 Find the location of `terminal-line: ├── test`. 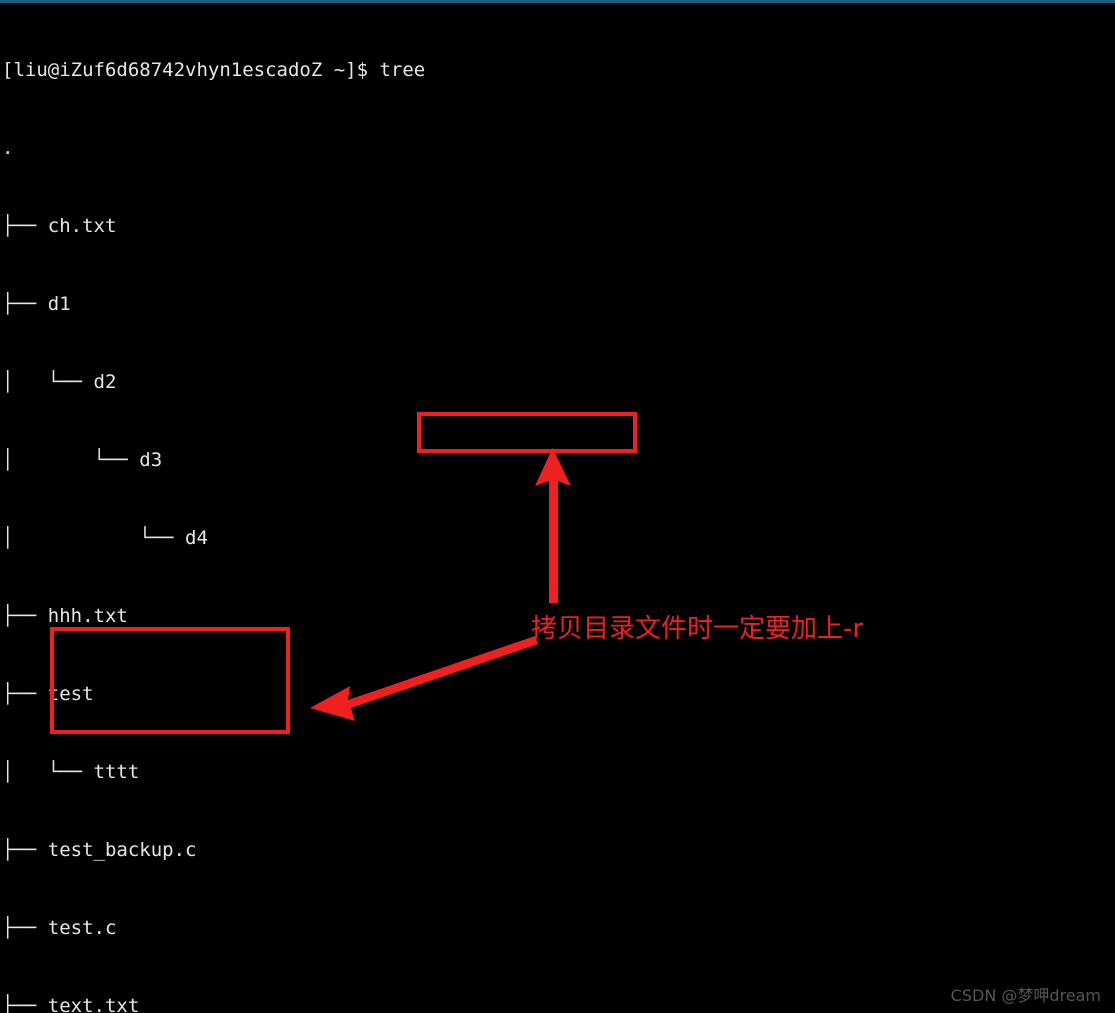

terminal-line: ├── test is located at coordinates (48, 694).